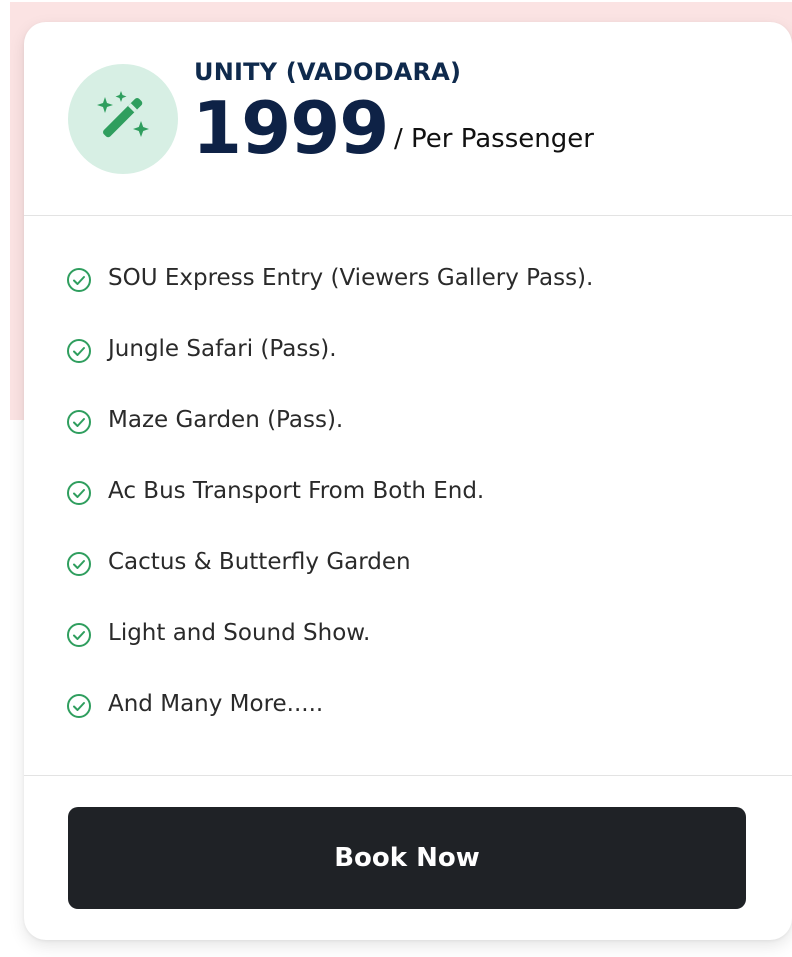  Describe the element at coordinates (226, 420) in the screenshot. I see `feature-text: Maze Garden (Pass).` at that location.